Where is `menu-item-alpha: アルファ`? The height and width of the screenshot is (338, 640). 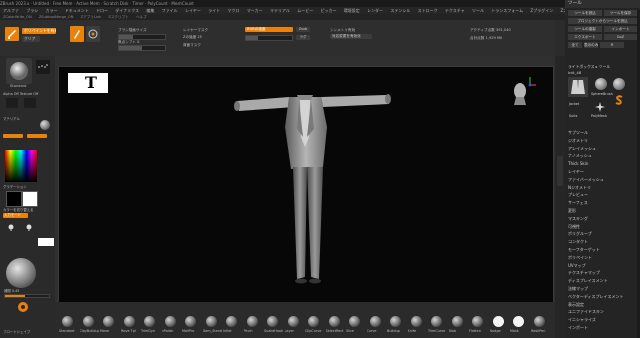 menu-item-alpha: アルファ is located at coordinates (11, 10).